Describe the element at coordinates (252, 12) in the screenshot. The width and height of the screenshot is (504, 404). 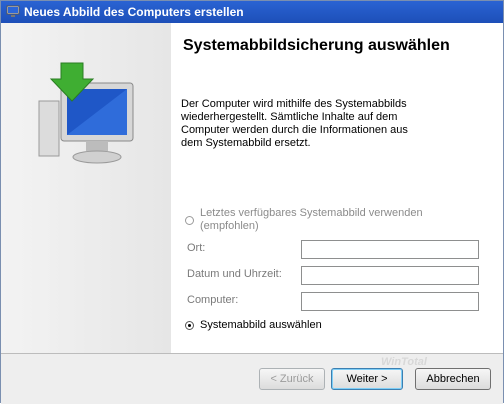
I see `title-bar: Neues Abbild des Computers erstellen` at that location.